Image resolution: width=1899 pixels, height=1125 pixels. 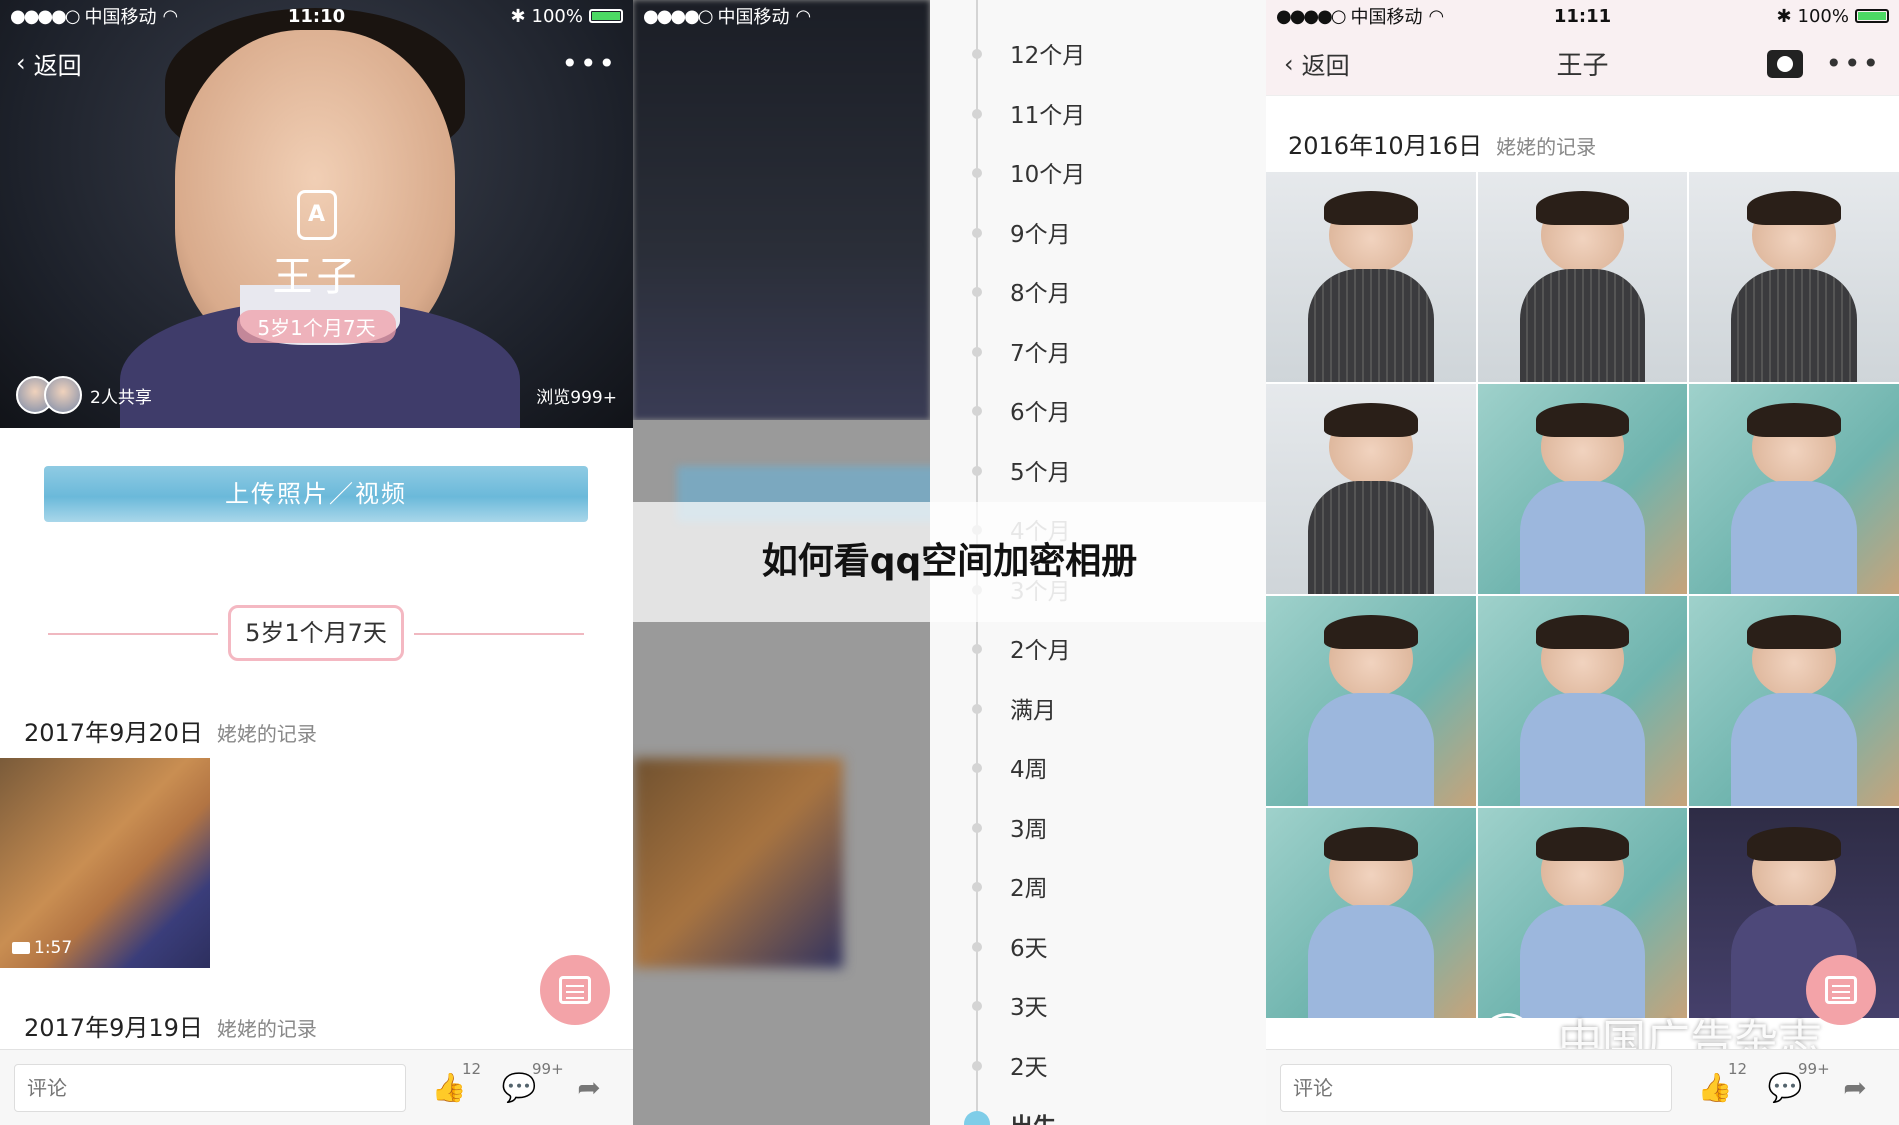 What do you see at coordinates (316, 326) in the screenshot?
I see `age-badge: 5岁1个月7天` at bounding box center [316, 326].